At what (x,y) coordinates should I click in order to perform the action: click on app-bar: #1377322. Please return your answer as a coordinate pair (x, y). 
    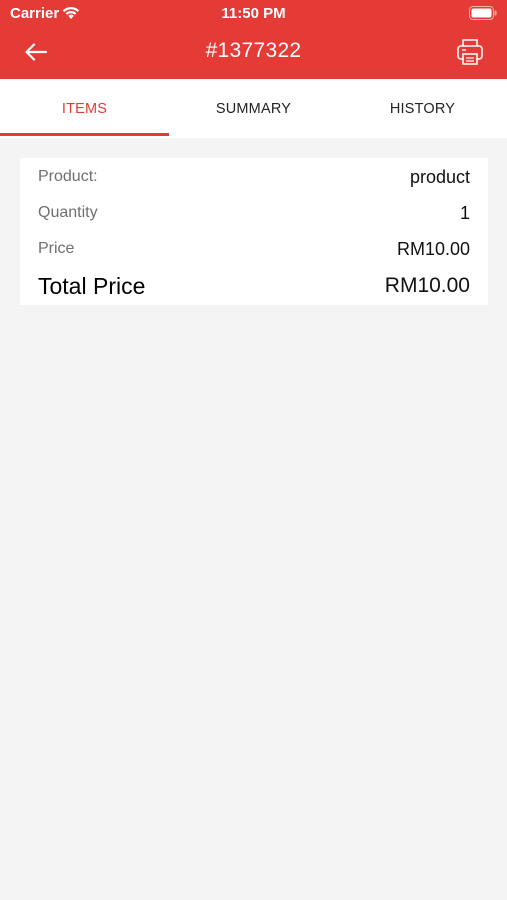
    Looking at the image, I should click on (253, 53).